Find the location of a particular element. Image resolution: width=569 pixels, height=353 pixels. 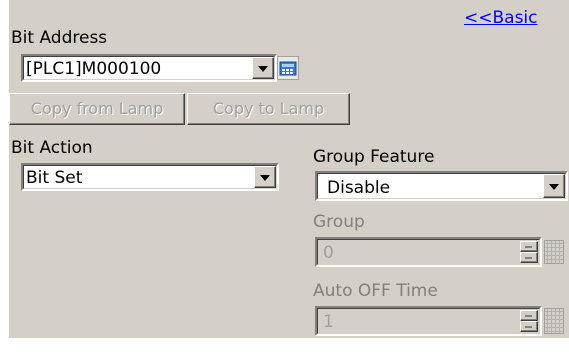

copy-to-lamp-button: Copy to Lamp is located at coordinates (268, 109).